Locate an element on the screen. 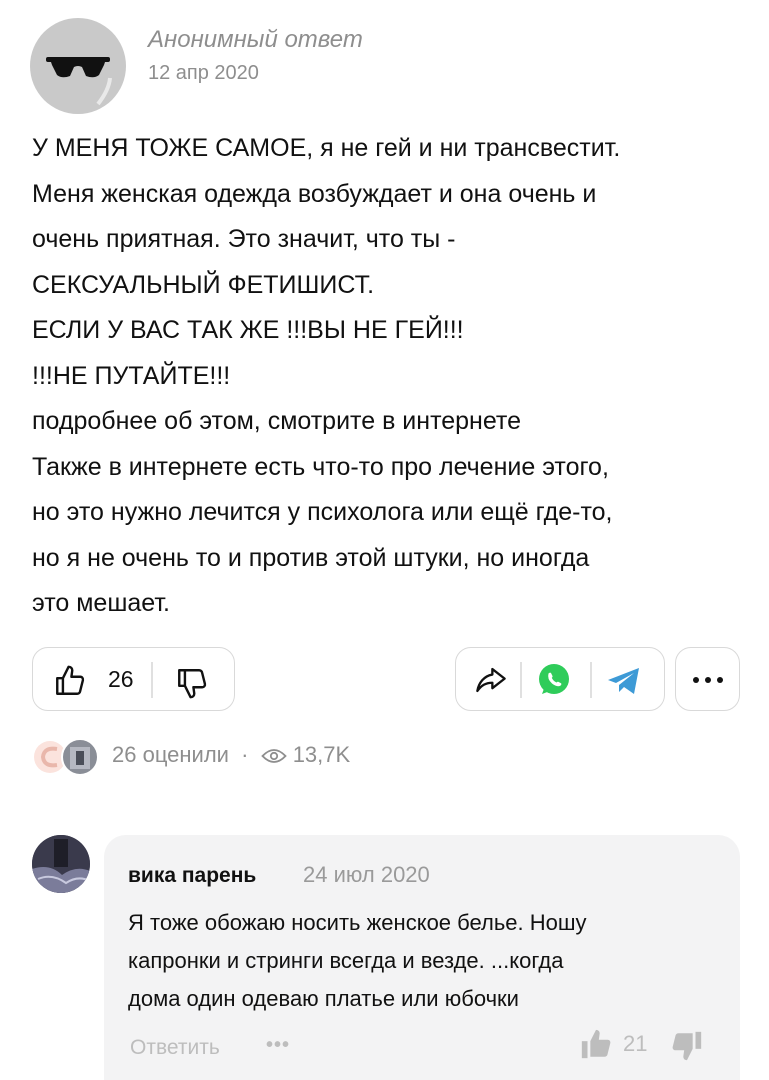 This screenshot has height=1080, width=769. thumb-down-icon is located at coordinates (192, 683).